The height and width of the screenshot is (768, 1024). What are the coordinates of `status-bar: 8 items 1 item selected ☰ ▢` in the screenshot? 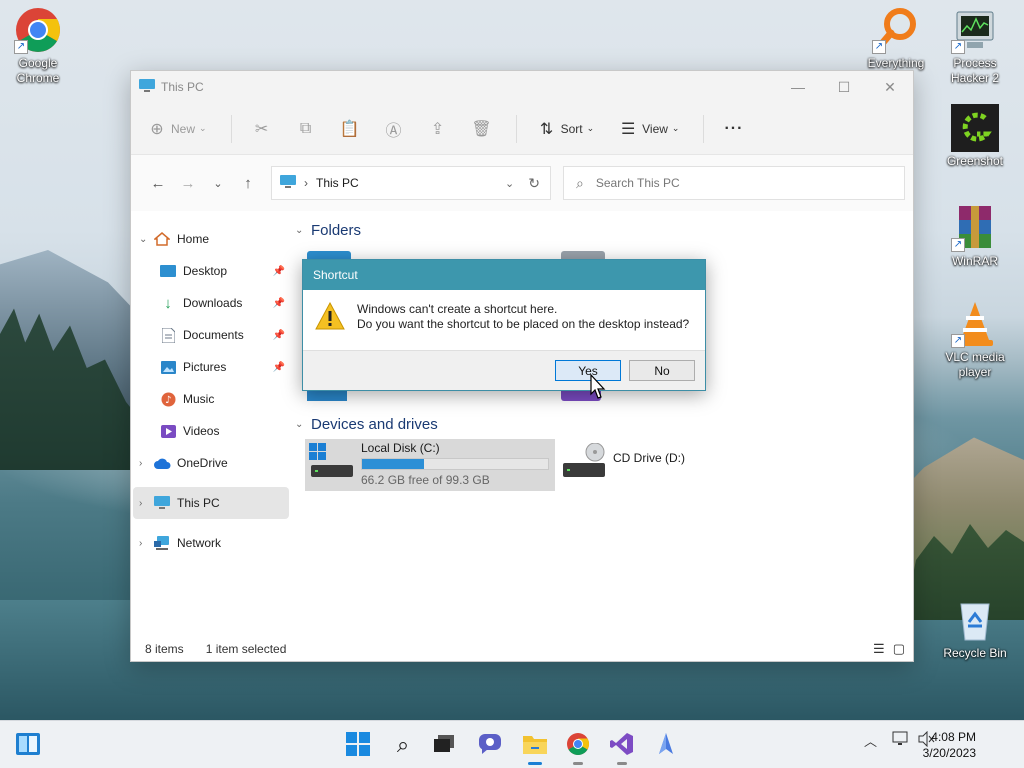 It's located at (522, 649).